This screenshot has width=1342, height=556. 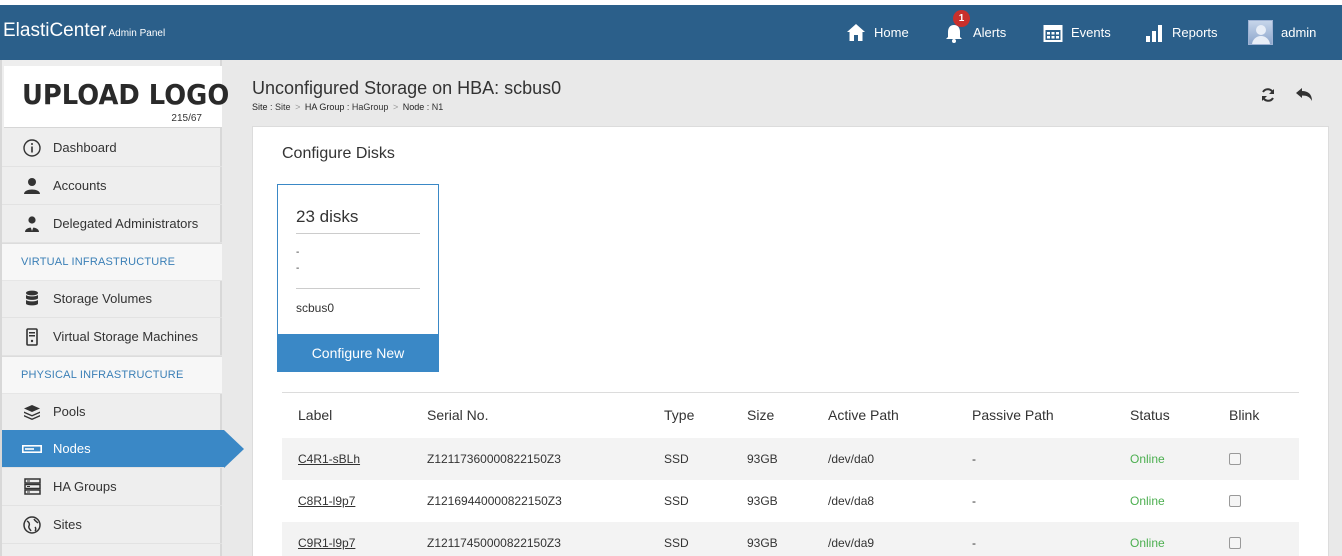 I want to click on nav-user-label: admin, so click(x=1299, y=32).